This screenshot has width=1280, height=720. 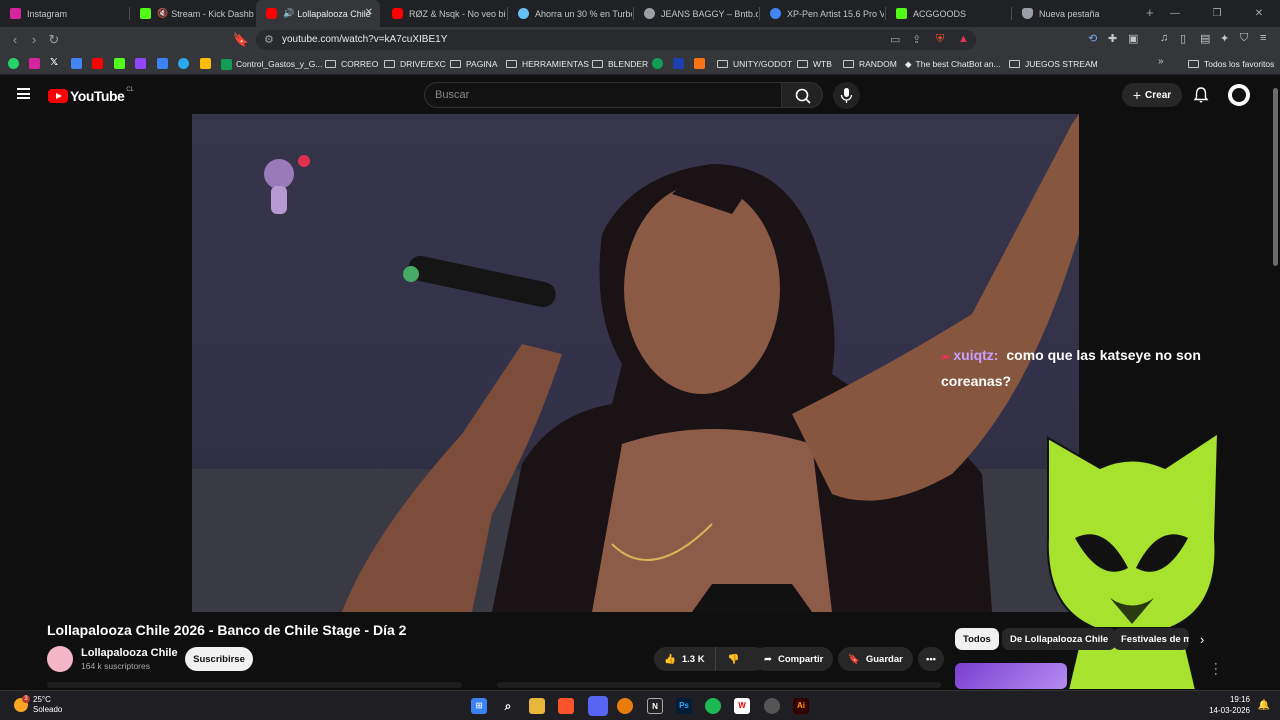 What do you see at coordinates (822, 13) in the screenshot?
I see `tab-xppen: XP-Pen Artist 15.6 Pro V2` at bounding box center [822, 13].